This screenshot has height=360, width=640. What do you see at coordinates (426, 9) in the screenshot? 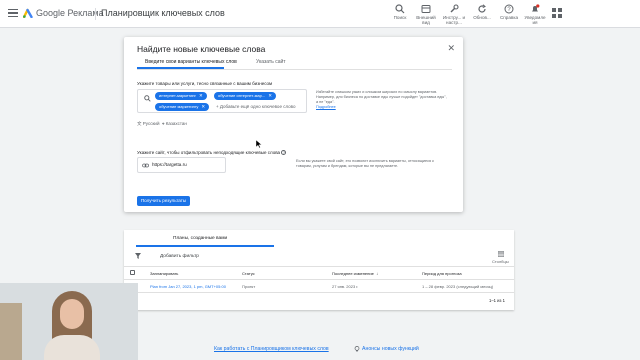
I see `appearance-icon` at bounding box center [426, 9].